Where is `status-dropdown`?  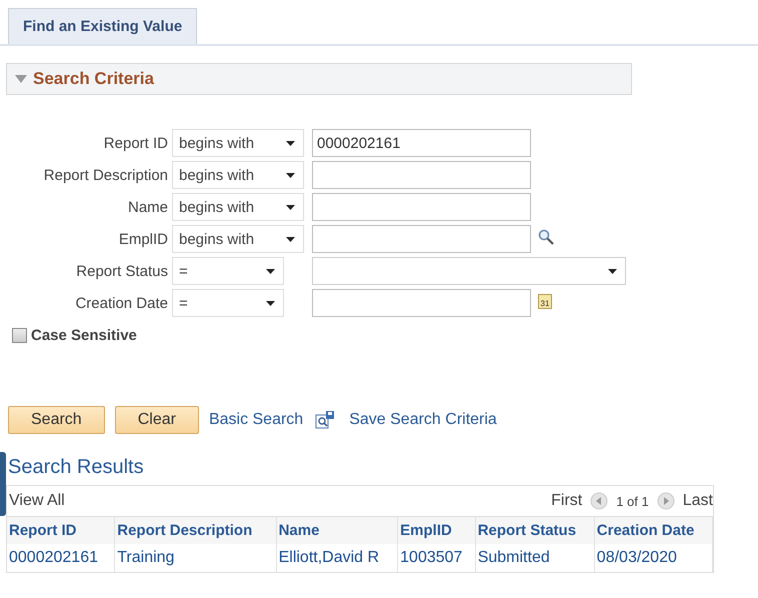
status-dropdown is located at coordinates (469, 271).